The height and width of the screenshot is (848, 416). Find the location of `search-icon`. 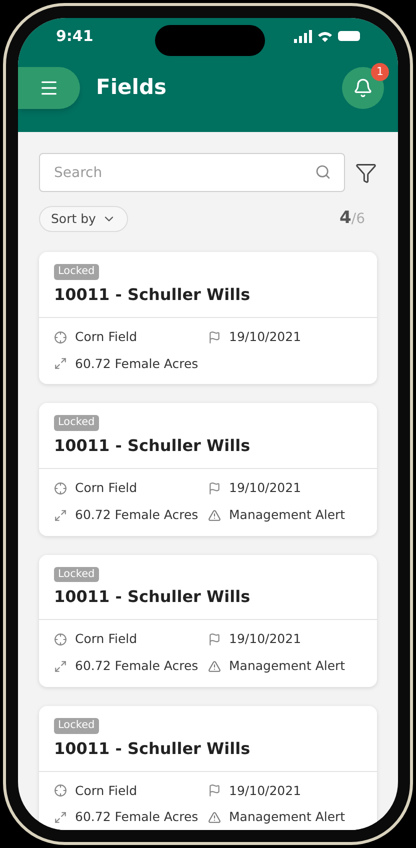

search-icon is located at coordinates (323, 172).